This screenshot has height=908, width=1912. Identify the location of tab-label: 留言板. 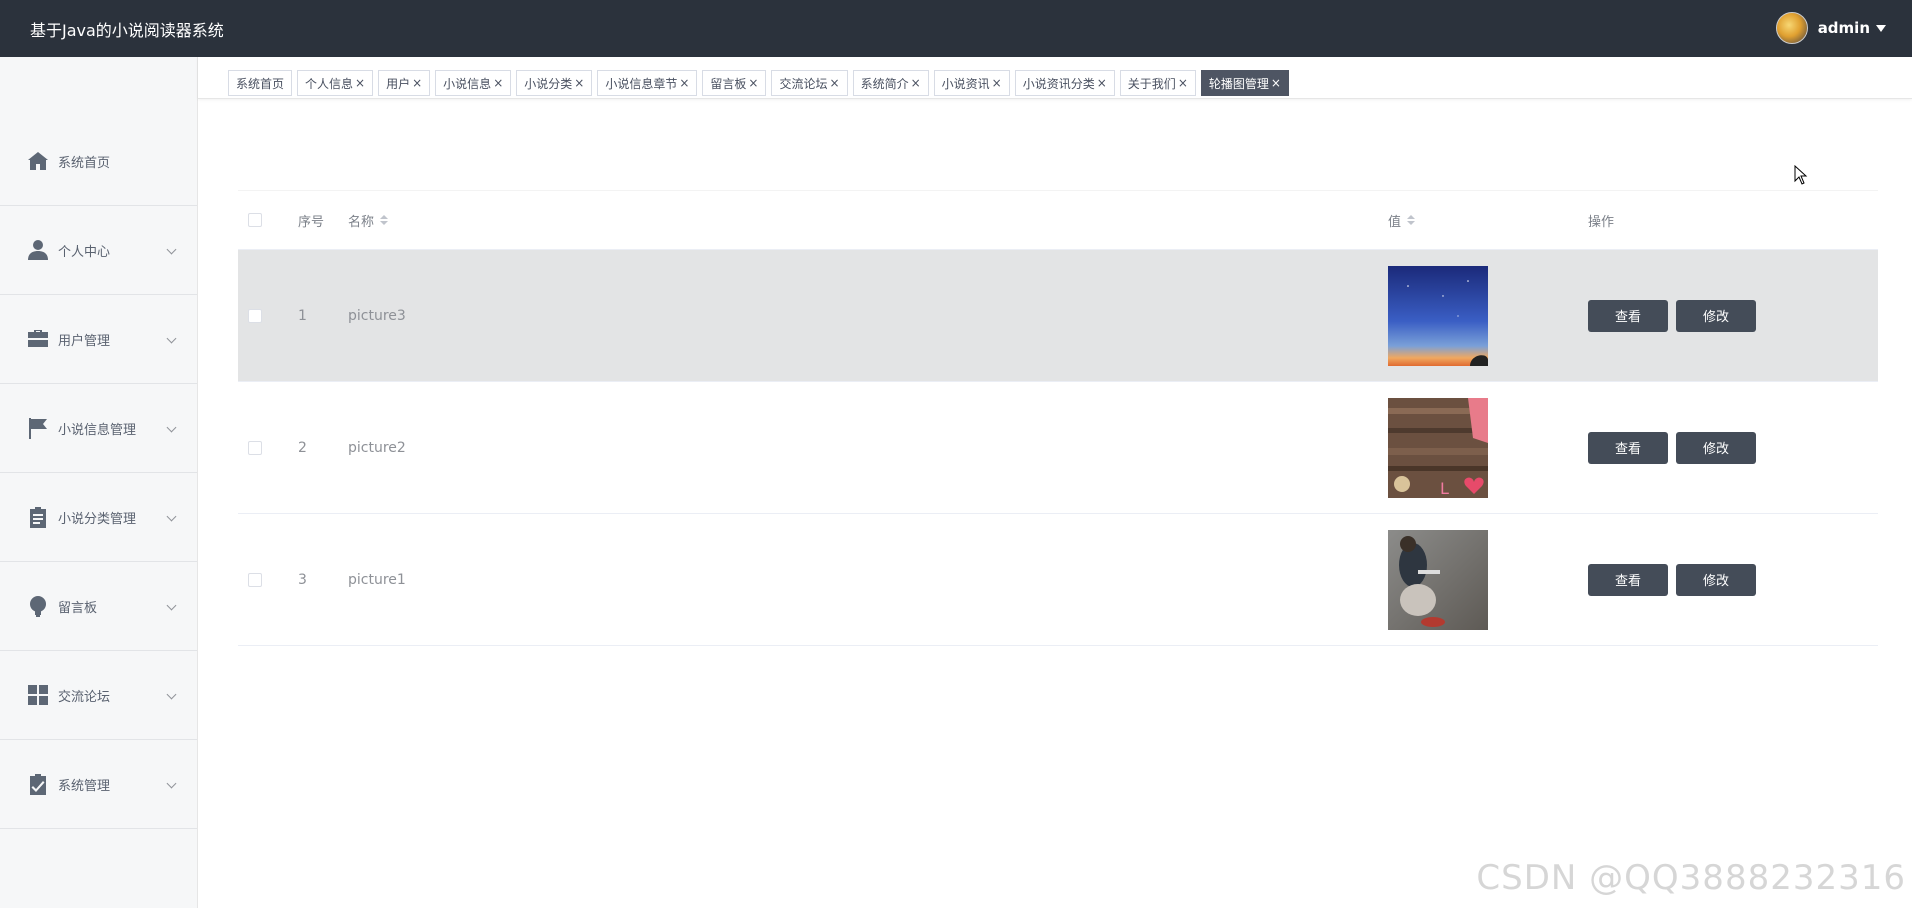
(728, 83).